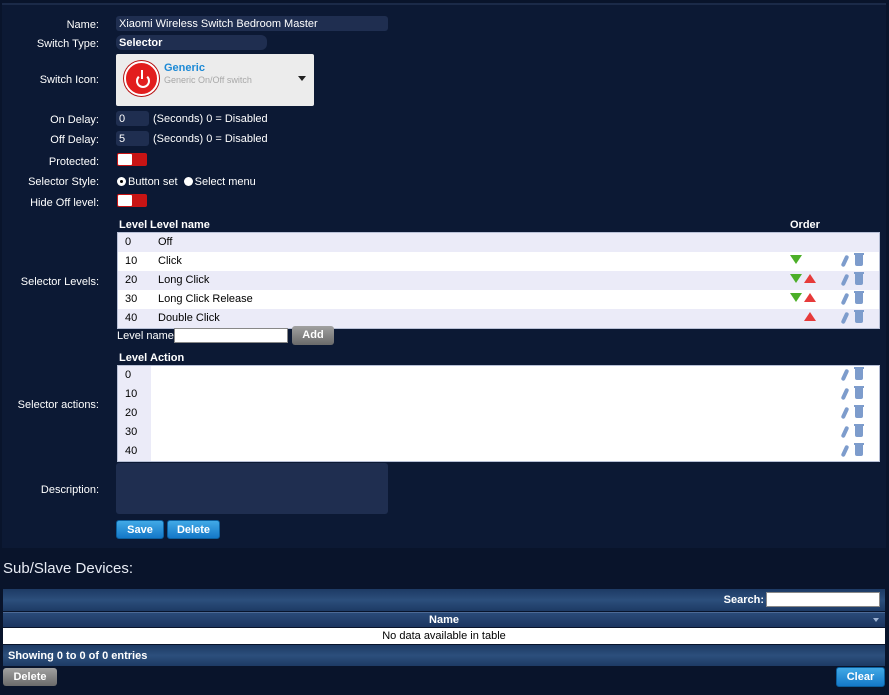 This screenshot has height=695, width=889. What do you see at coordinates (140, 529) in the screenshot?
I see `save-button: Save` at bounding box center [140, 529].